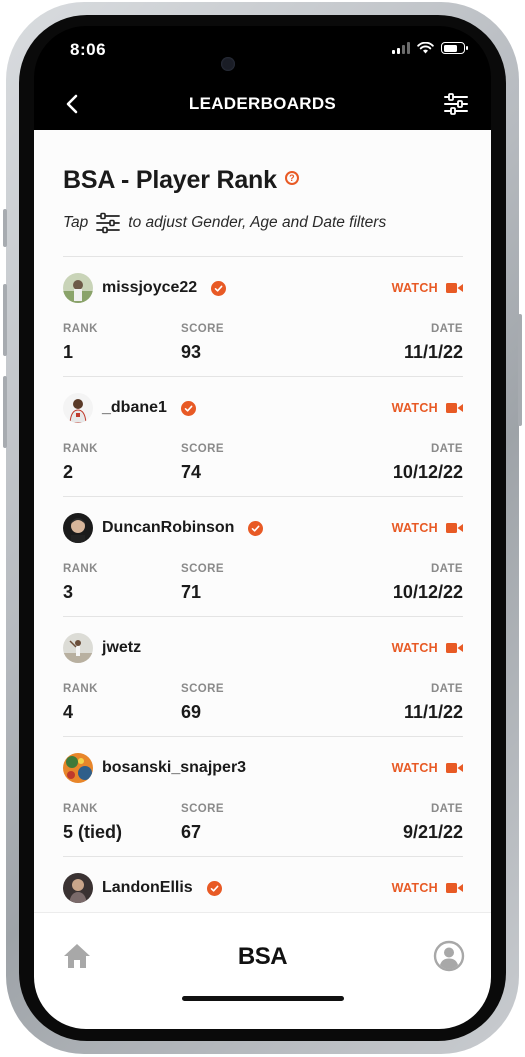  Describe the element at coordinates (150, 287) in the screenshot. I see `username: missjoyce22` at that location.